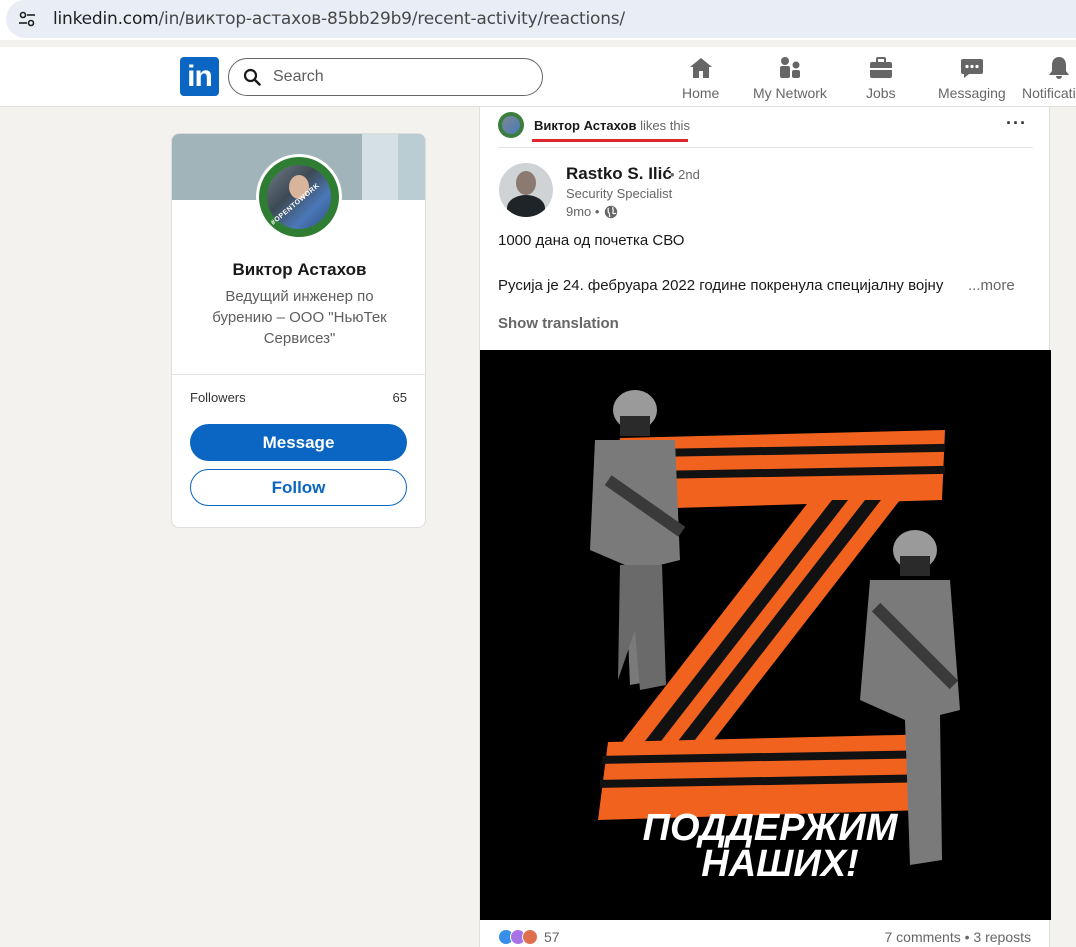 This screenshot has height=947, width=1076. Describe the element at coordinates (199, 76) in the screenshot. I see `linkedin-logo: in` at that location.